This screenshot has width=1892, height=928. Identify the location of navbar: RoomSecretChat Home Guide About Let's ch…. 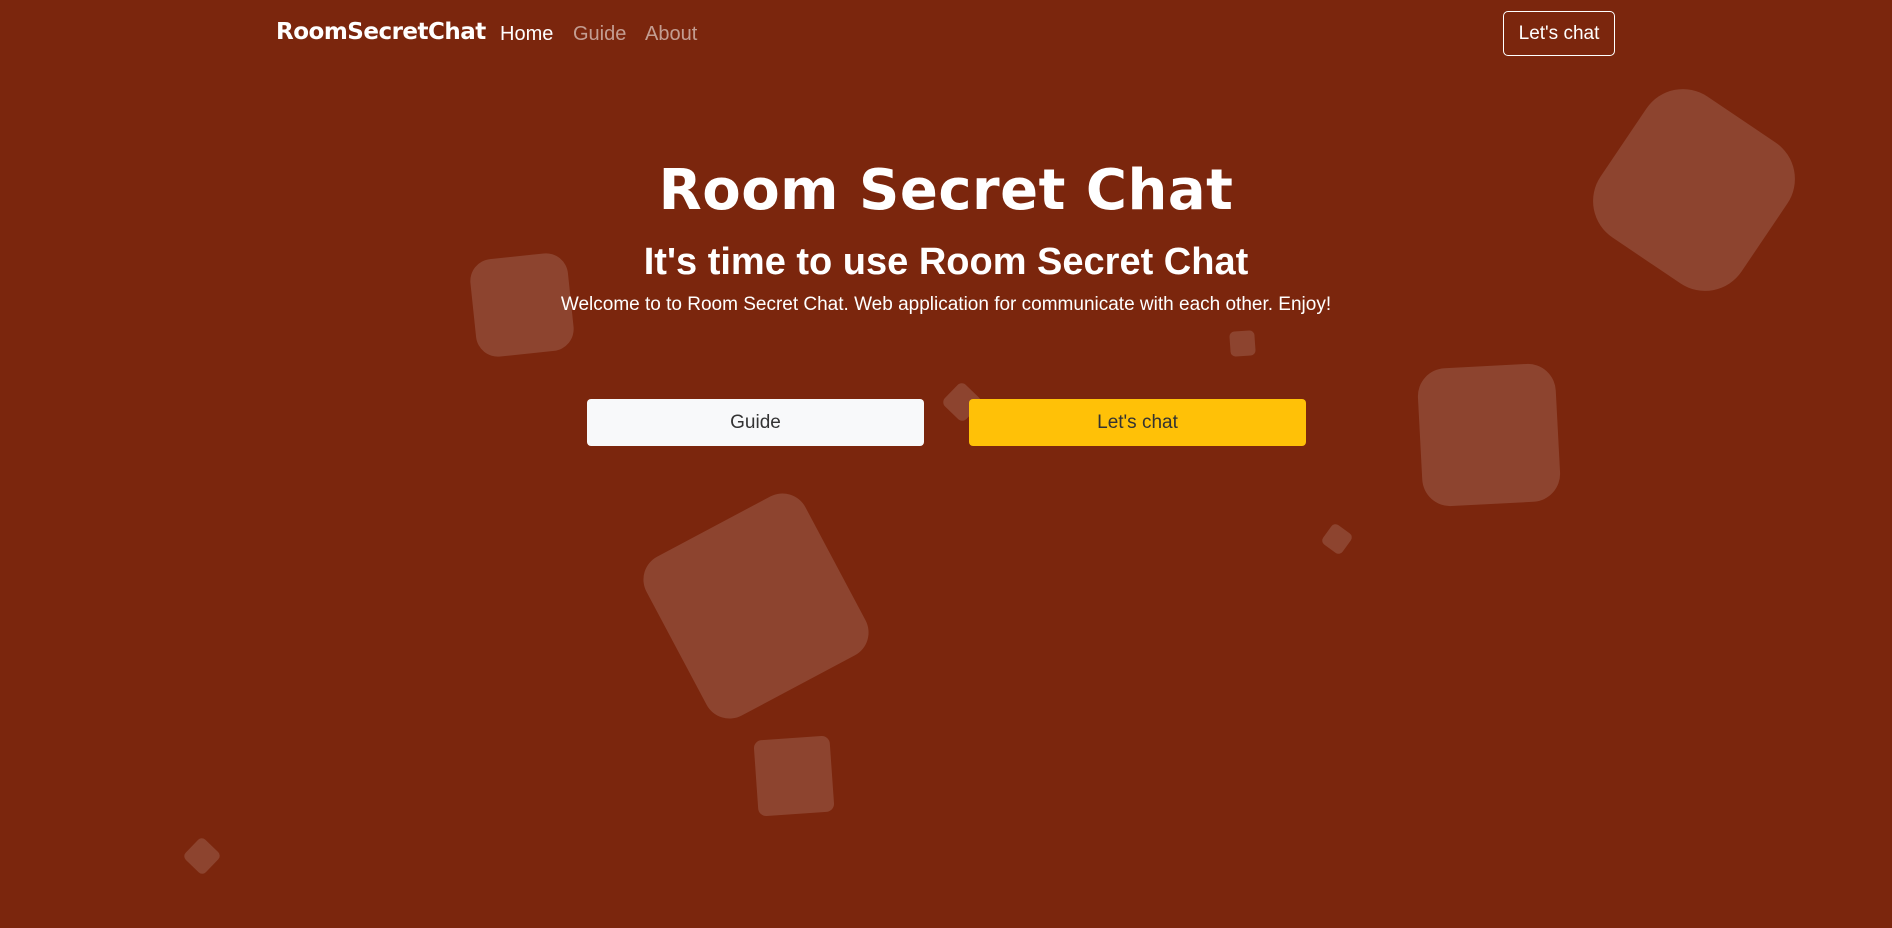
(946, 35).